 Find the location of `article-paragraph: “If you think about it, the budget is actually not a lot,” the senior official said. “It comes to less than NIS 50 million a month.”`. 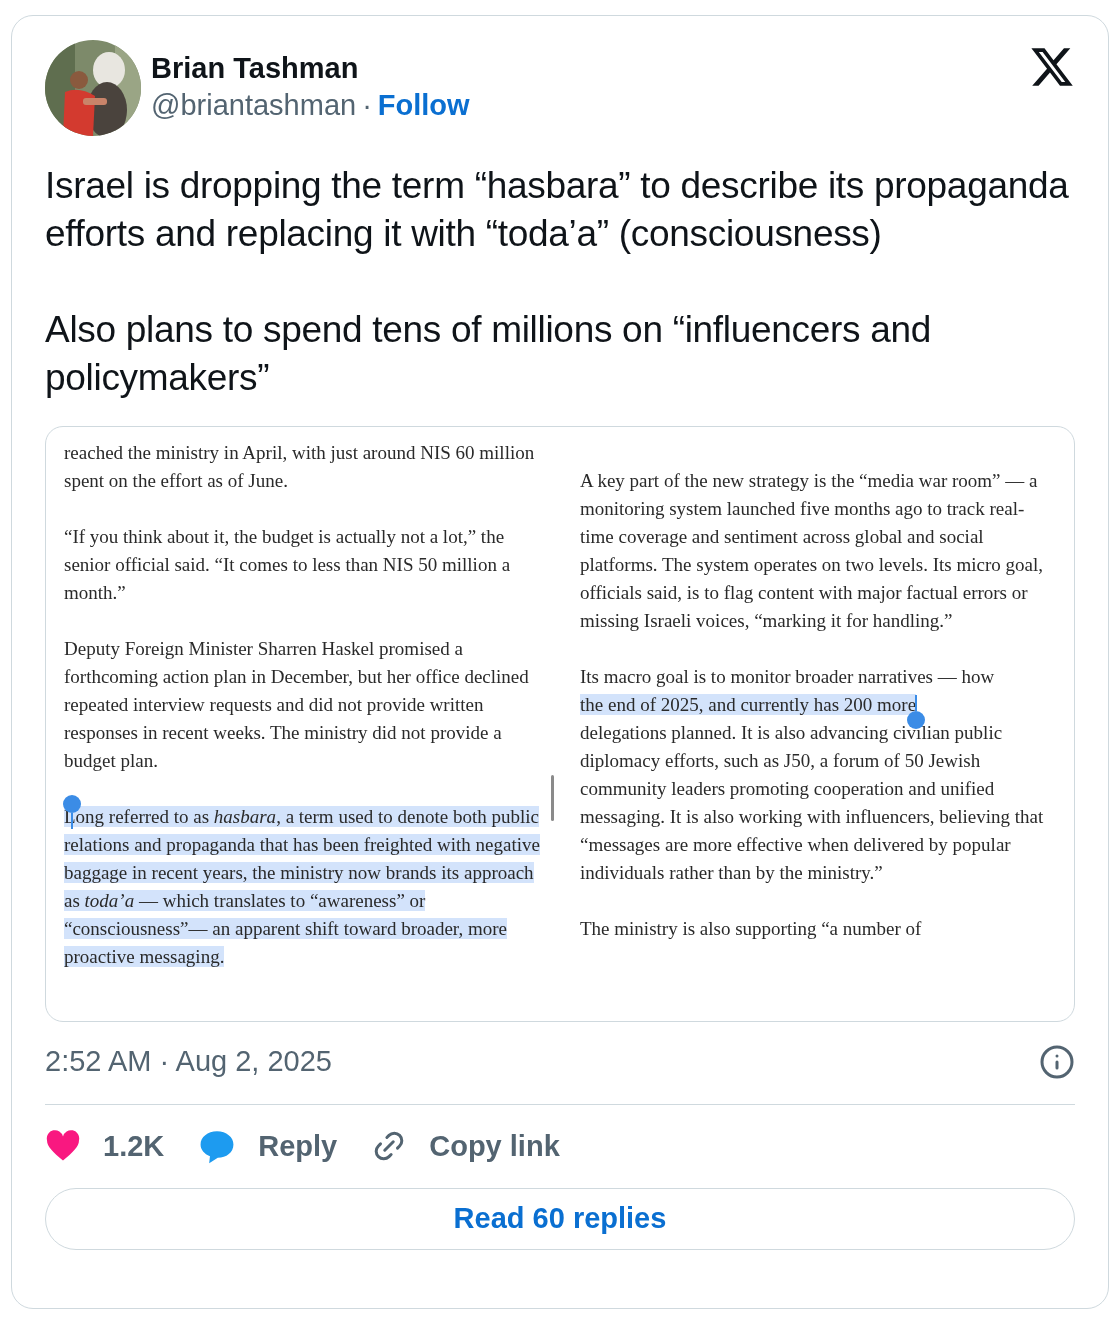

article-paragraph: “If you think about it, the budget is actually not a lot,” the senior official said. “It comes to less than NIS 50 million a month.” is located at coordinates (288, 565).